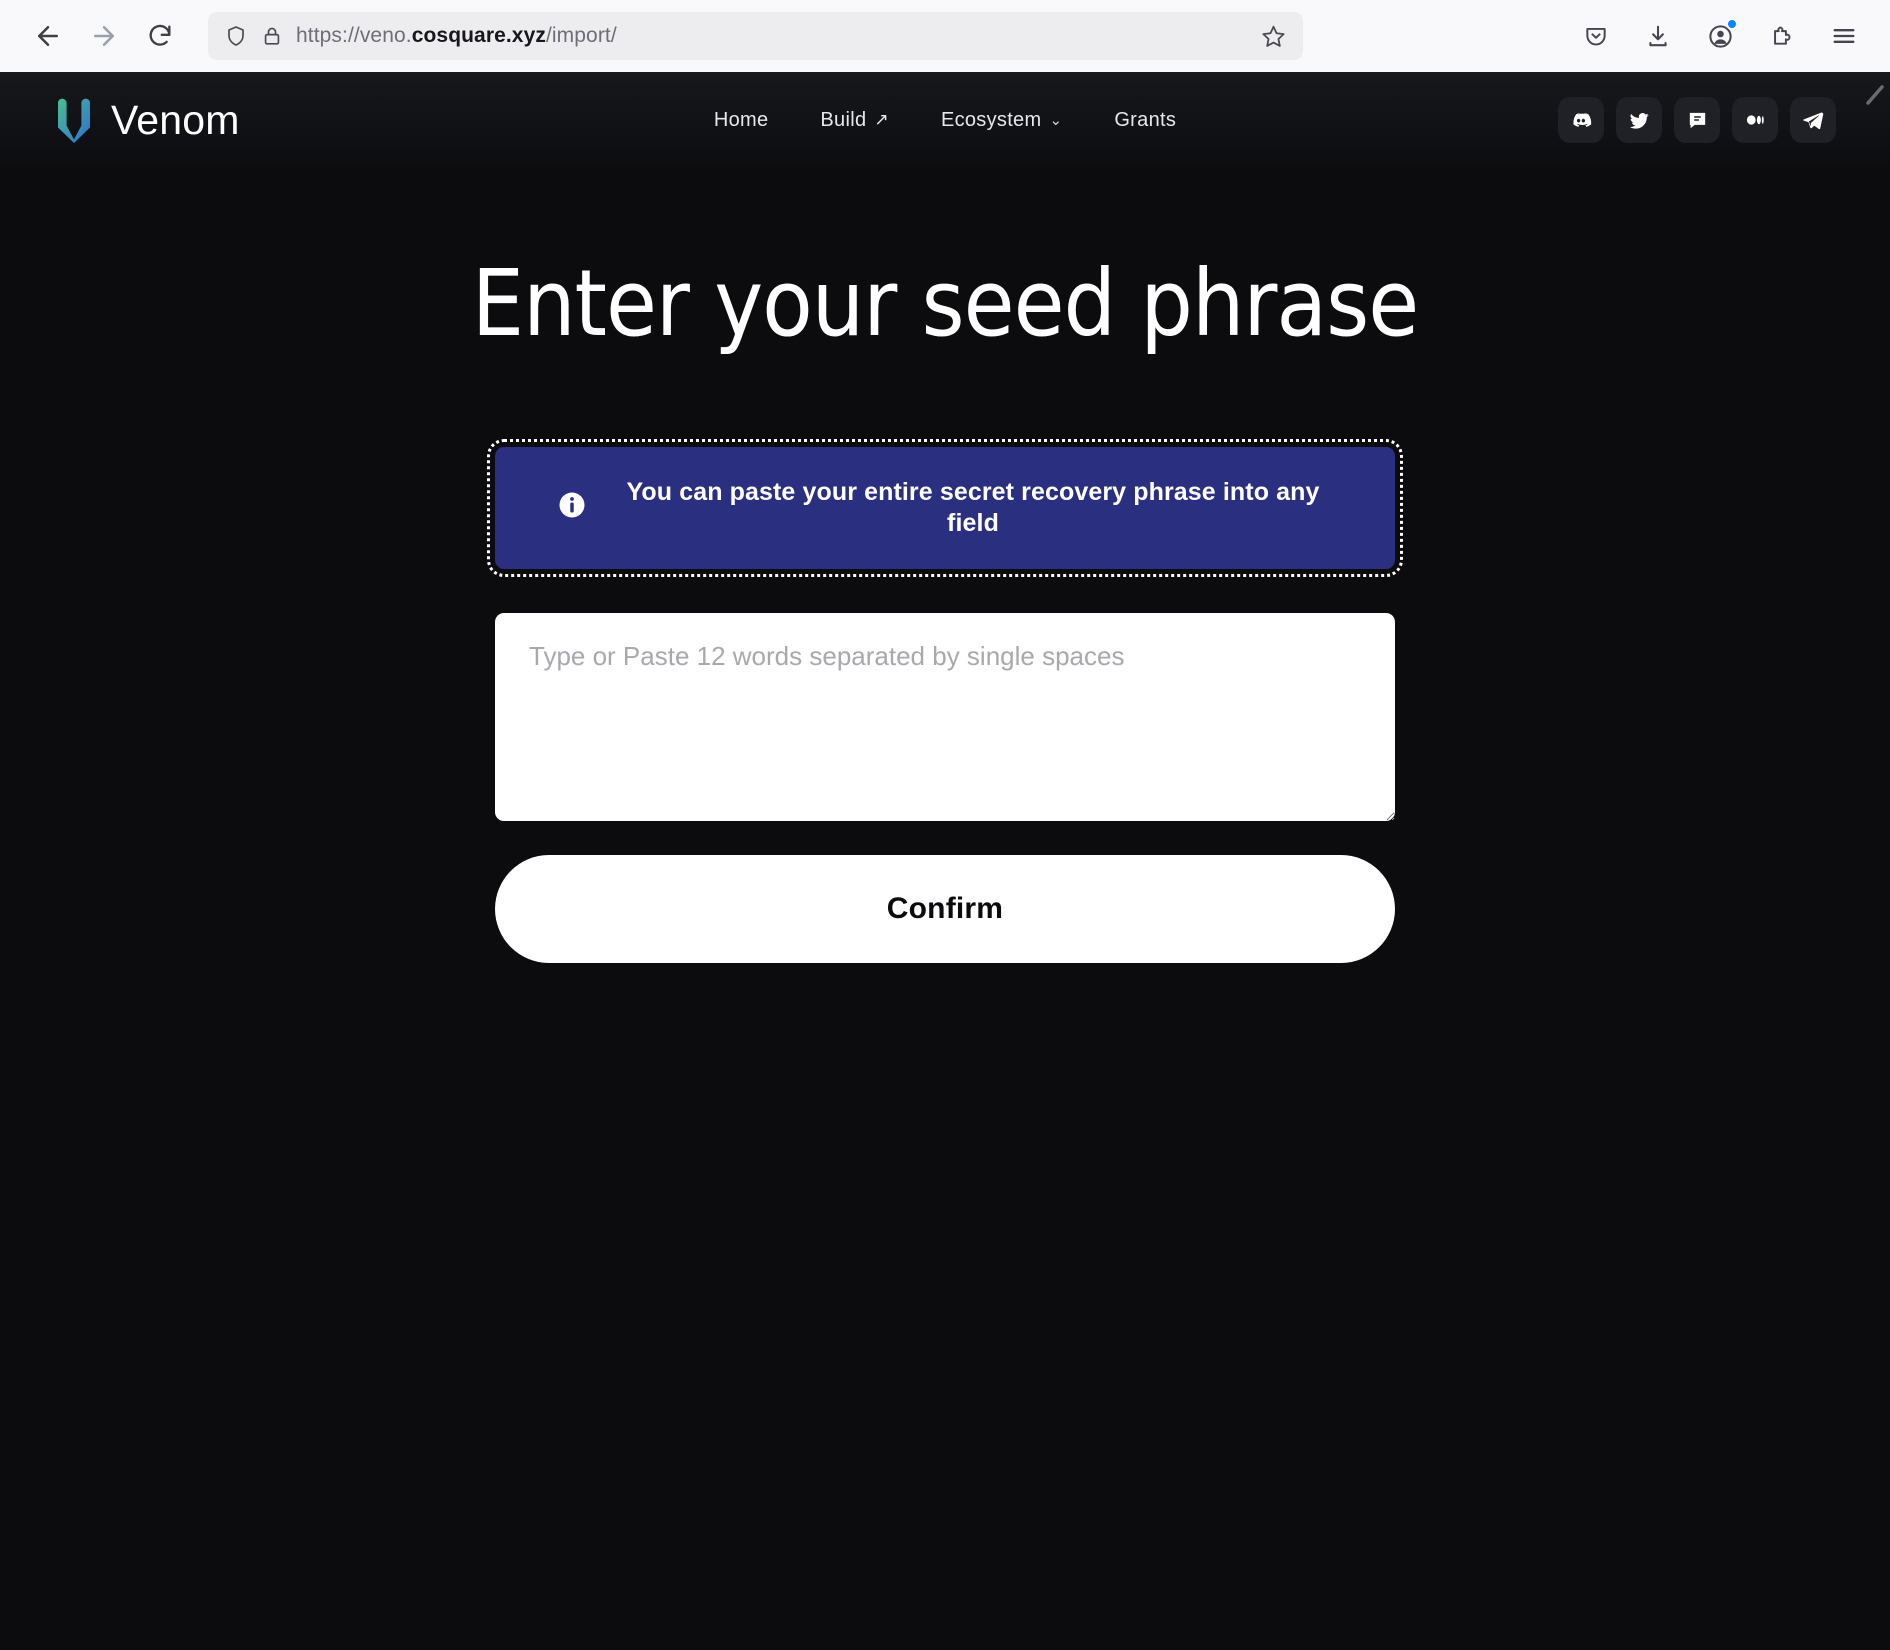 This screenshot has height=1650, width=1890. I want to click on account-notification-badge, so click(1732, 24).